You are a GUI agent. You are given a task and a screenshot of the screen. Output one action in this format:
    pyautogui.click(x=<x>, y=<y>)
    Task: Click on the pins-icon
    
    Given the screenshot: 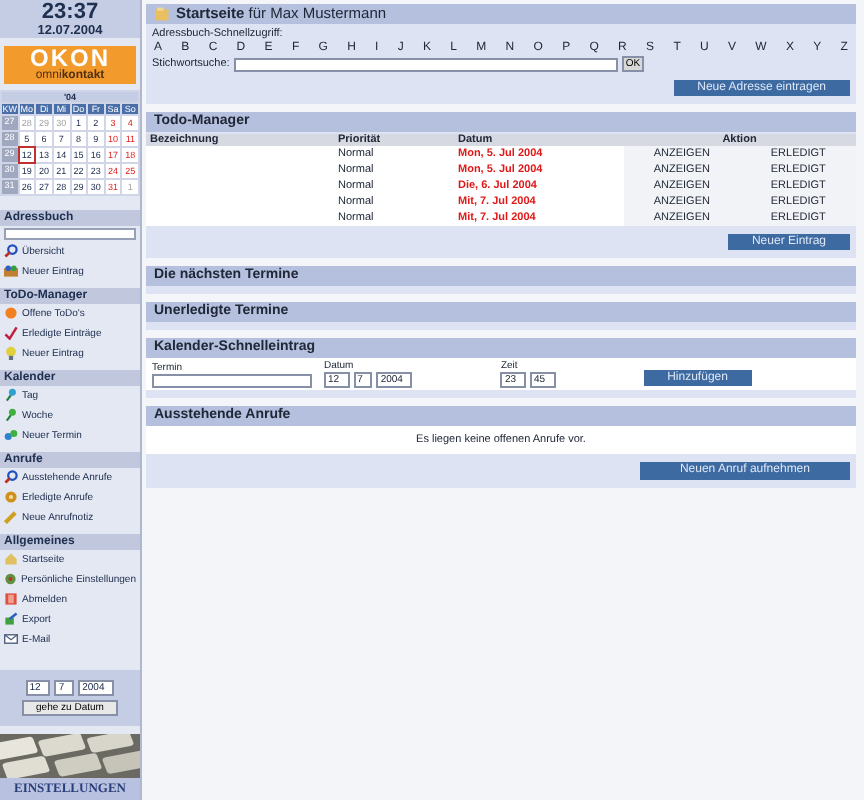 What is the action you would take?
    pyautogui.click(x=11, y=435)
    